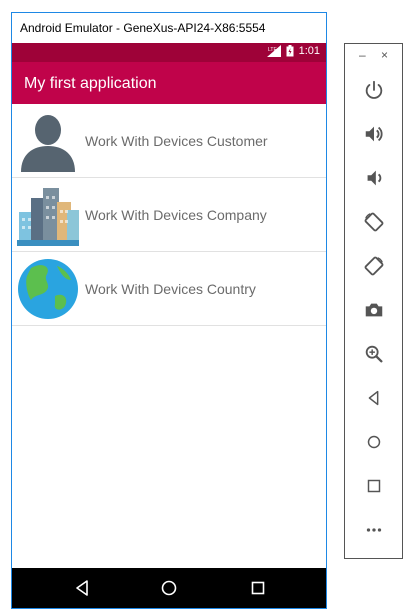  I want to click on buildings-icon, so click(48, 217).